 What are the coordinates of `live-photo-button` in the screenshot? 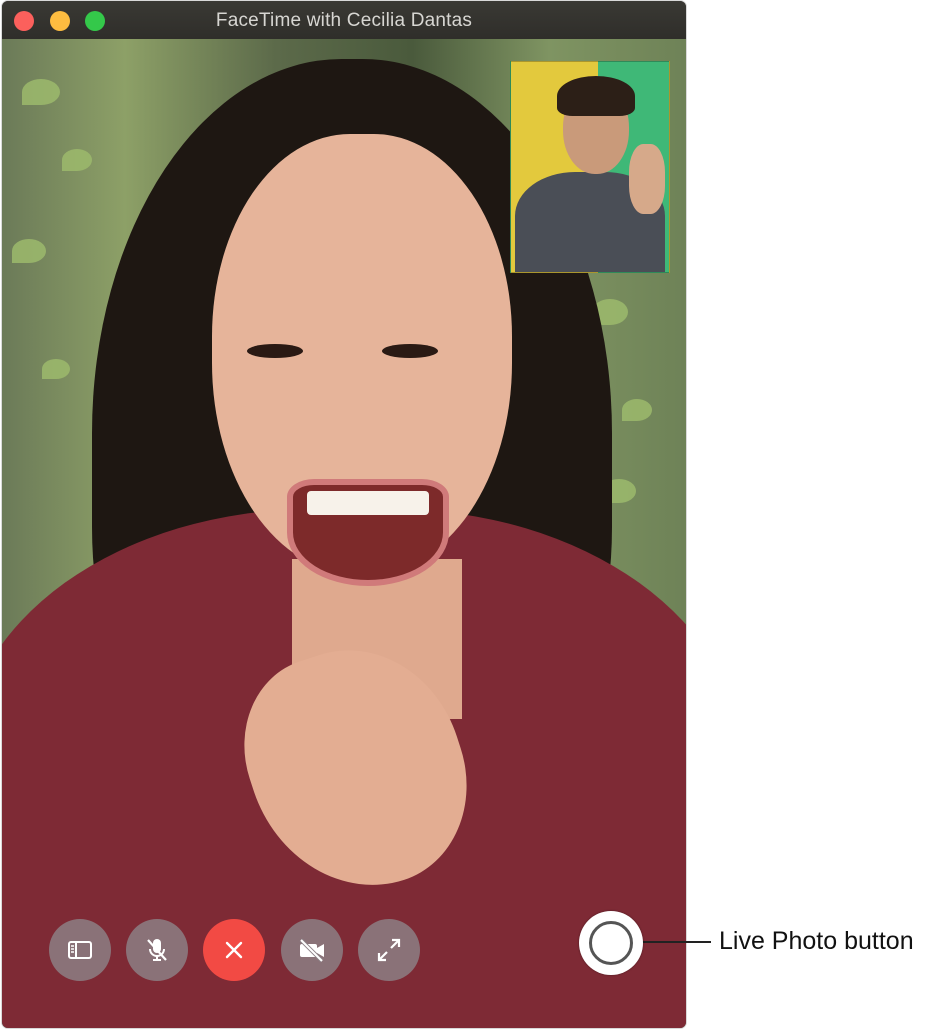 It's located at (611, 943).